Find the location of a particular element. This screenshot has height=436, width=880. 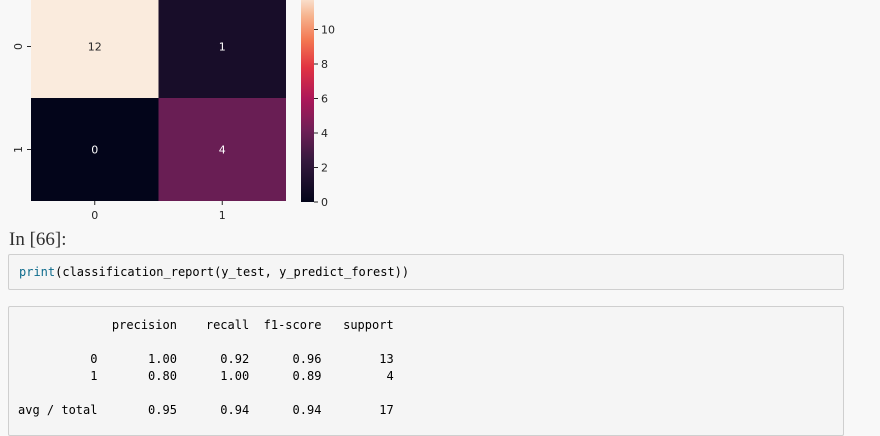

x-tick-label: 1 is located at coordinates (222, 215).